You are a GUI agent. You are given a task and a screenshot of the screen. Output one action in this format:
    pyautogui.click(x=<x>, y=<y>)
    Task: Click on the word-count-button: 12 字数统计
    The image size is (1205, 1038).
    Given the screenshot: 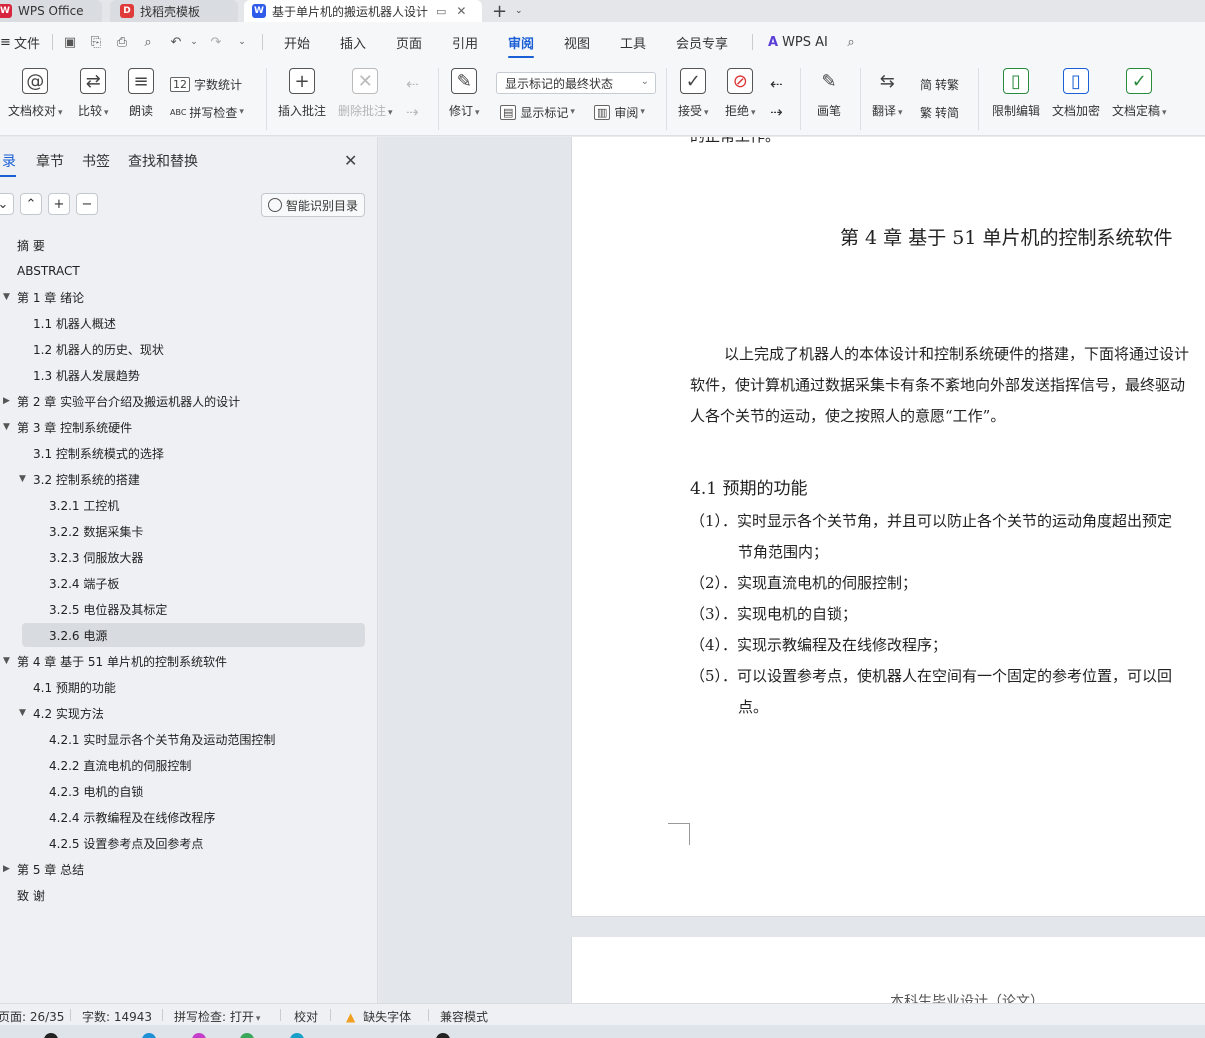 What is the action you would take?
    pyautogui.click(x=206, y=84)
    